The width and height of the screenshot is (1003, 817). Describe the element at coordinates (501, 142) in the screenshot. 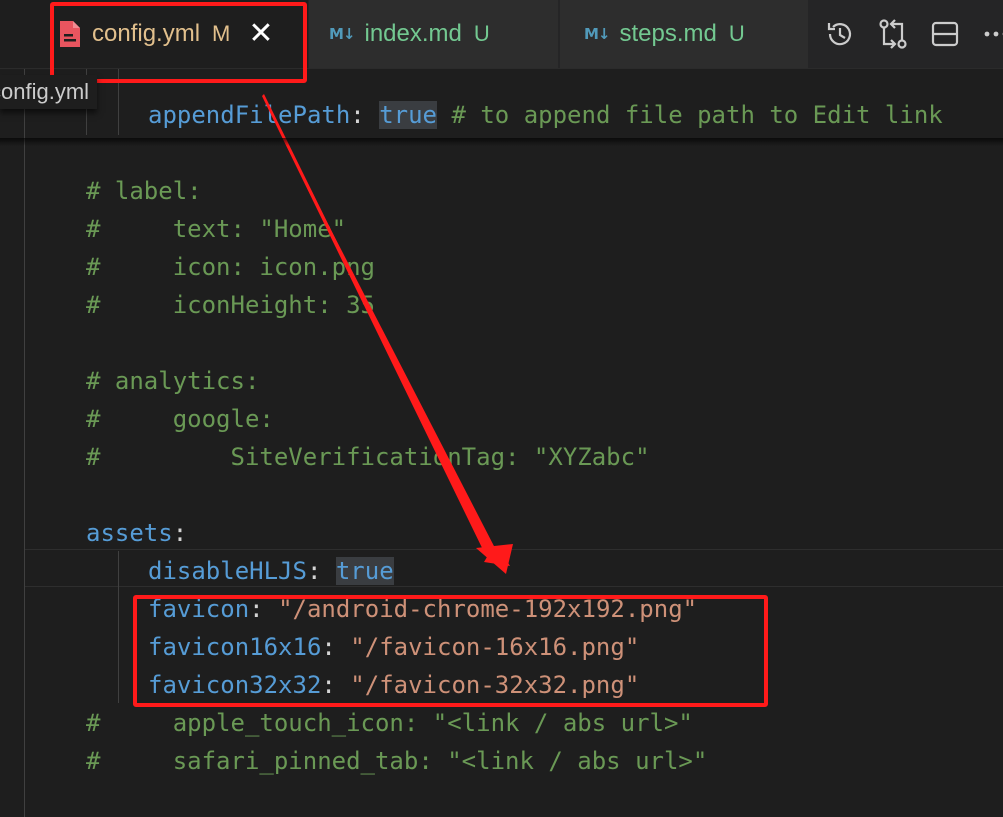

I see `scroll-shadow` at that location.